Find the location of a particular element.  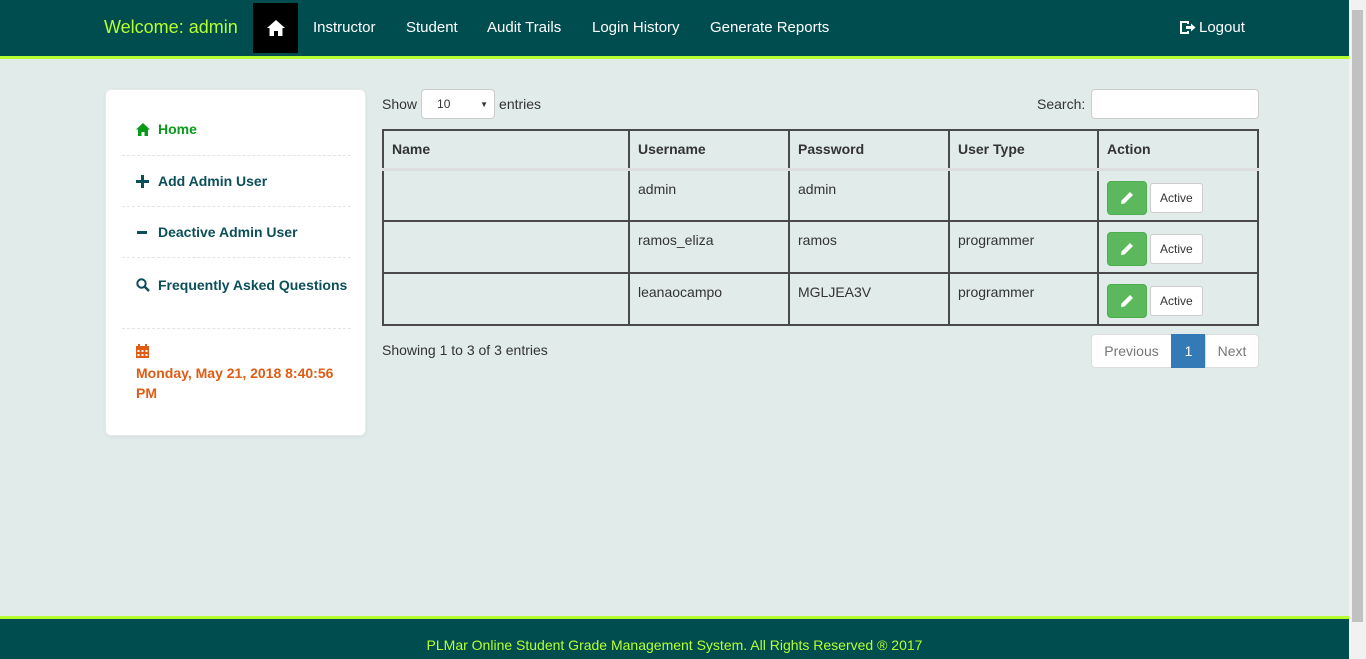

sidebar-item-label: Frequently Asked Questions is located at coordinates (253, 285).